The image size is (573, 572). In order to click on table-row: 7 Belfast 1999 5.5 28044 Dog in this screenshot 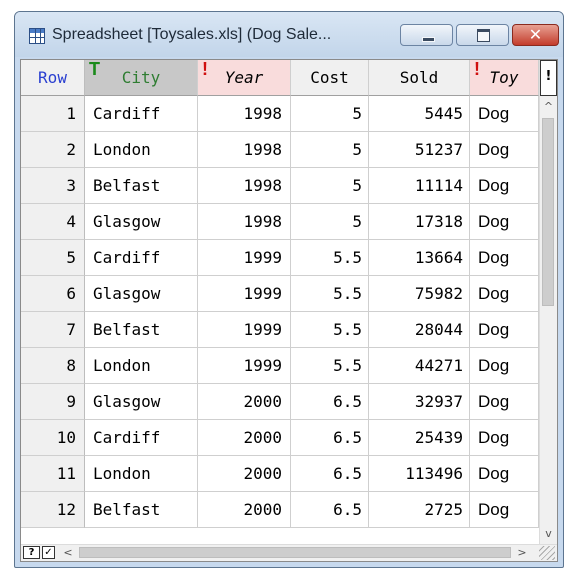, I will do `click(280, 330)`.